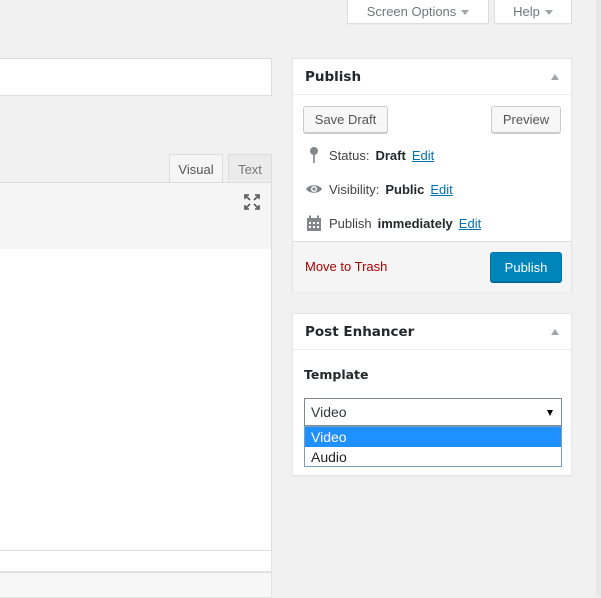 This screenshot has height=598, width=601. I want to click on publish-time-label: Publish, so click(350, 223).